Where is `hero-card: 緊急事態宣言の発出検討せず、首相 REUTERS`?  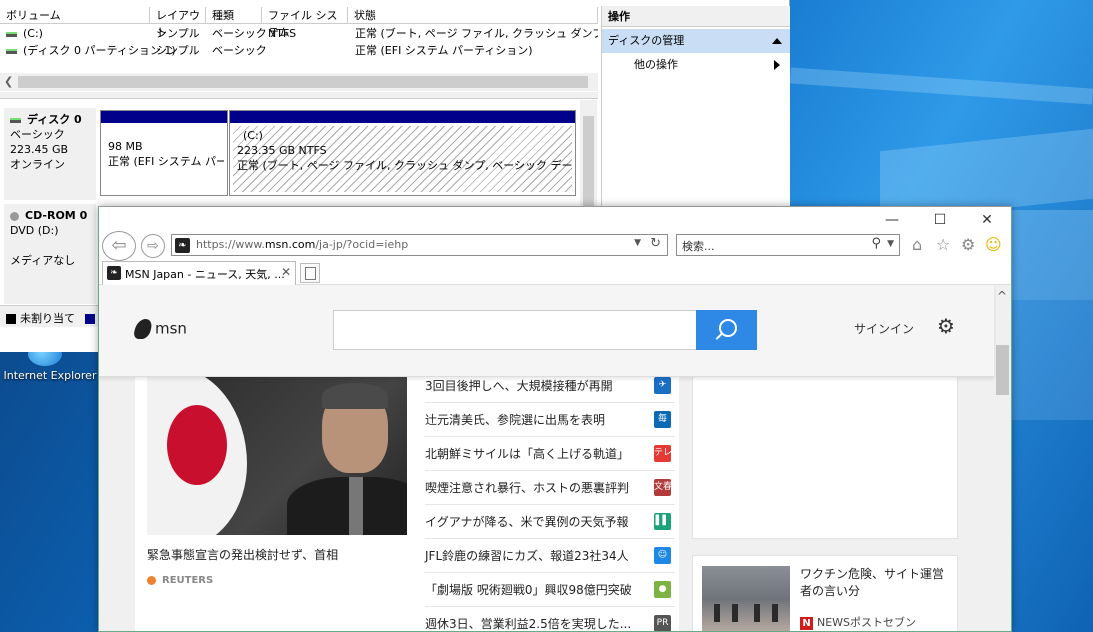 hero-card: 緊急事態宣言の発出検討せず、首相 REUTERS is located at coordinates (278, 504).